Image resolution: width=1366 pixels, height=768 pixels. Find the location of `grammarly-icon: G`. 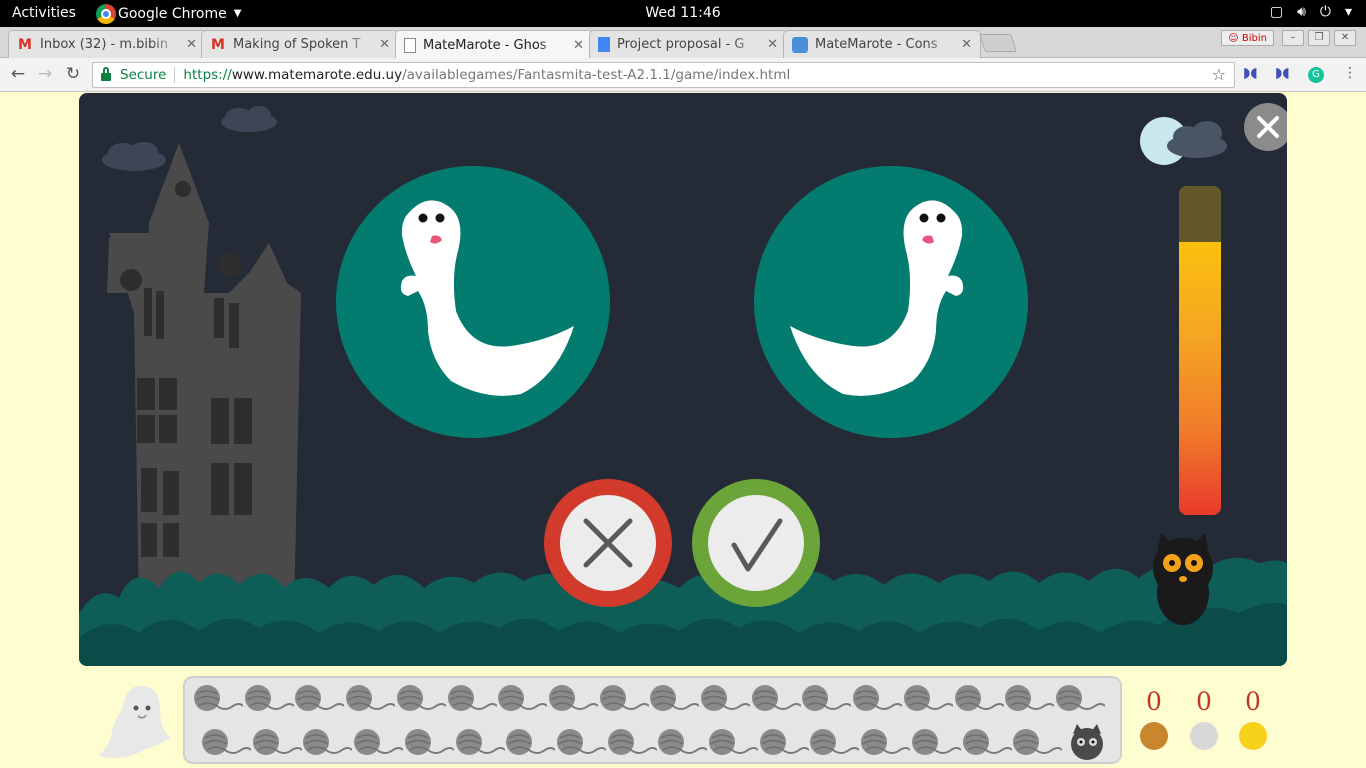

grammarly-icon: G is located at coordinates (1316, 75).